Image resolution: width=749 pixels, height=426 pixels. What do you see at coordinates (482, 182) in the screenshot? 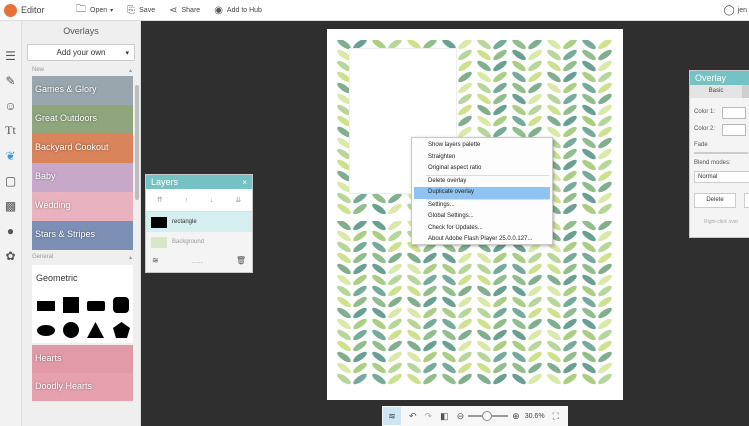
I see `menu-item-delete-overlay: Delete overlay` at bounding box center [482, 182].